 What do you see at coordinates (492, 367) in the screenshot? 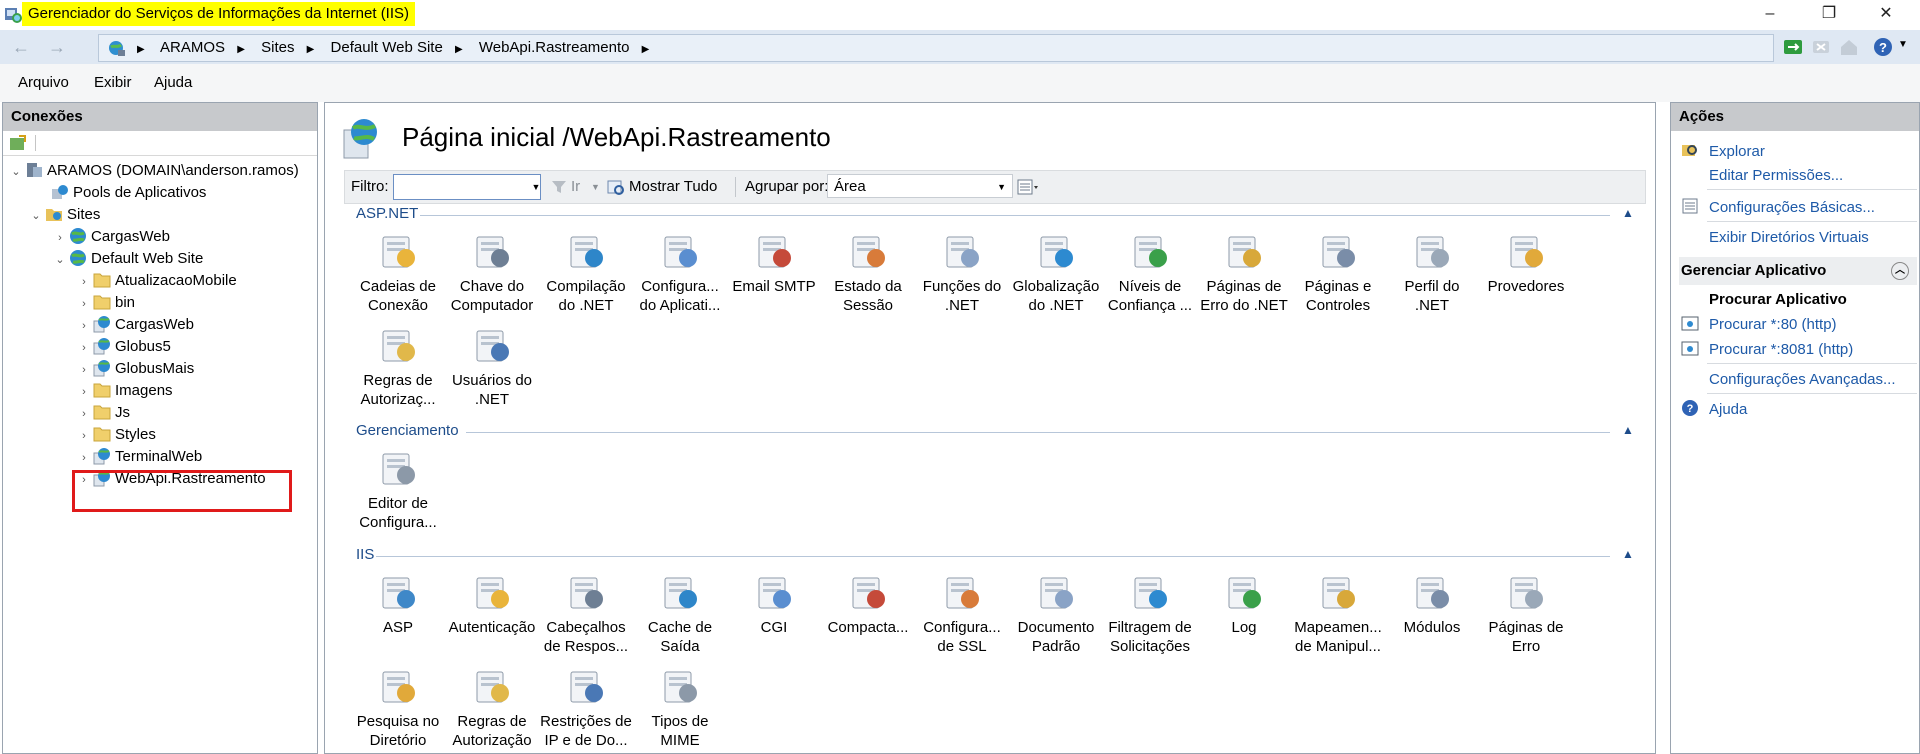
I see `feature-item: Usuários do .NET` at bounding box center [492, 367].